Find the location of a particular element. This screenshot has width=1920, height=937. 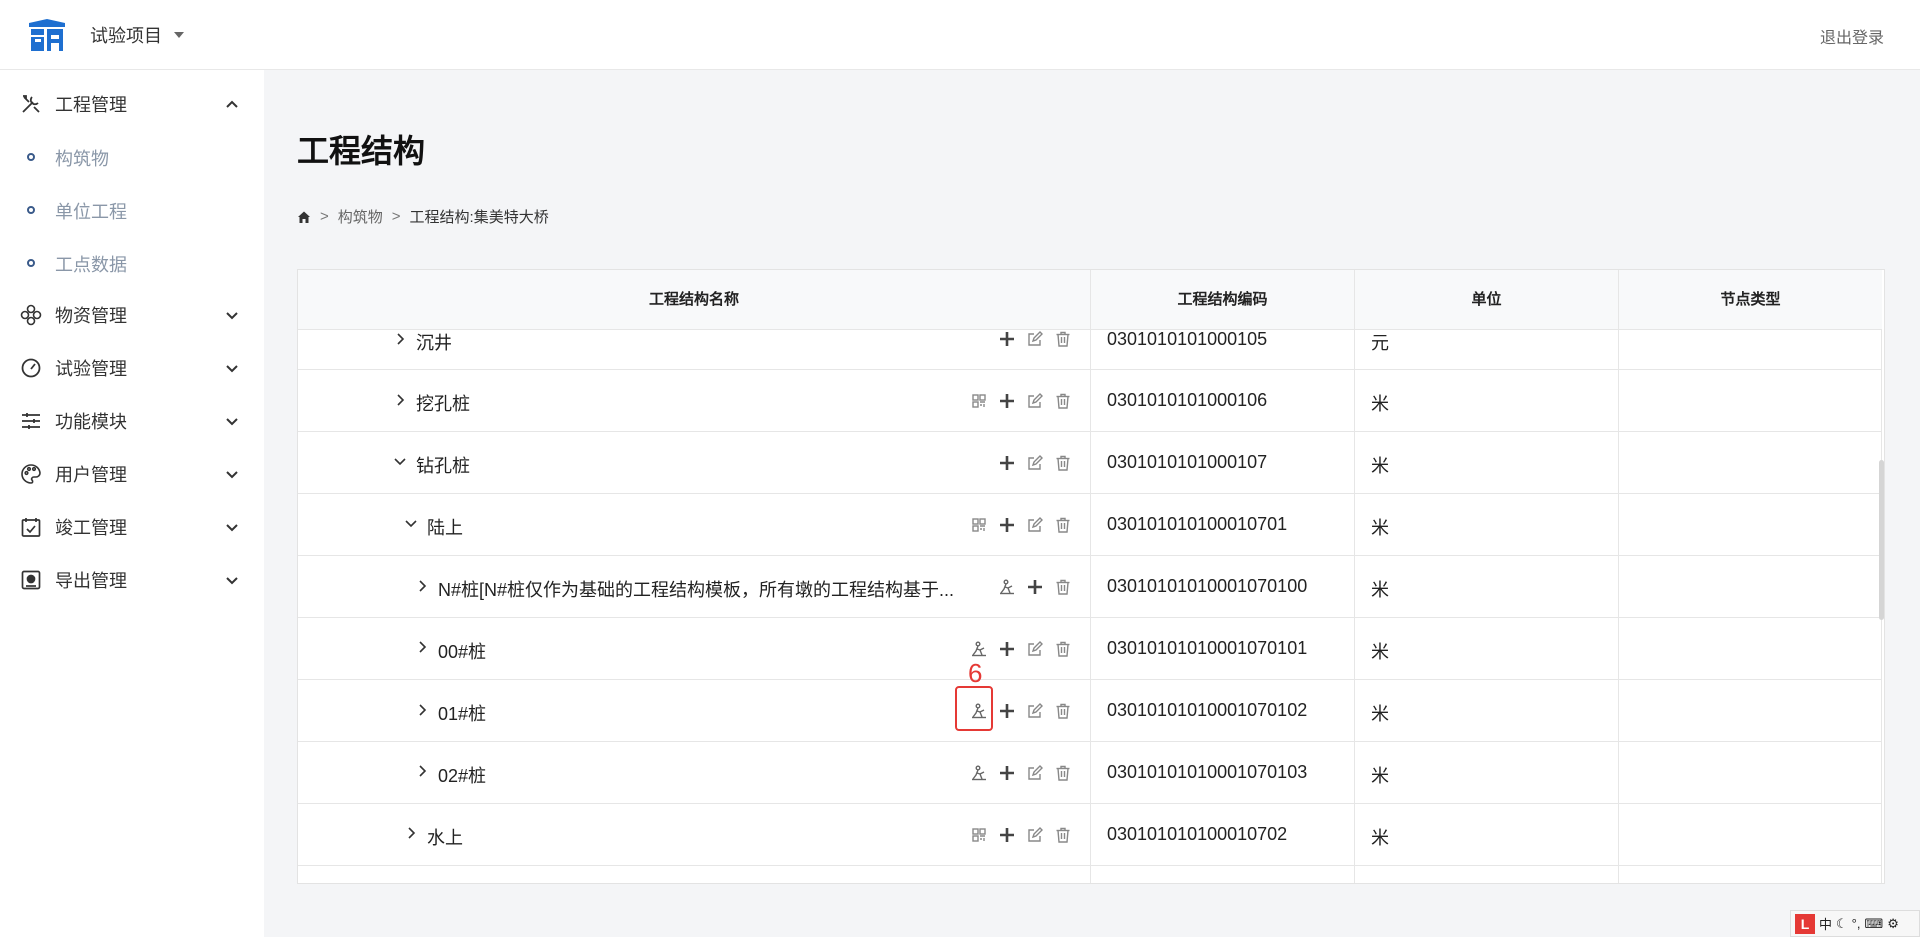

table-row: 00#桩 03010101010001070101 米 is located at coordinates (1090, 649).